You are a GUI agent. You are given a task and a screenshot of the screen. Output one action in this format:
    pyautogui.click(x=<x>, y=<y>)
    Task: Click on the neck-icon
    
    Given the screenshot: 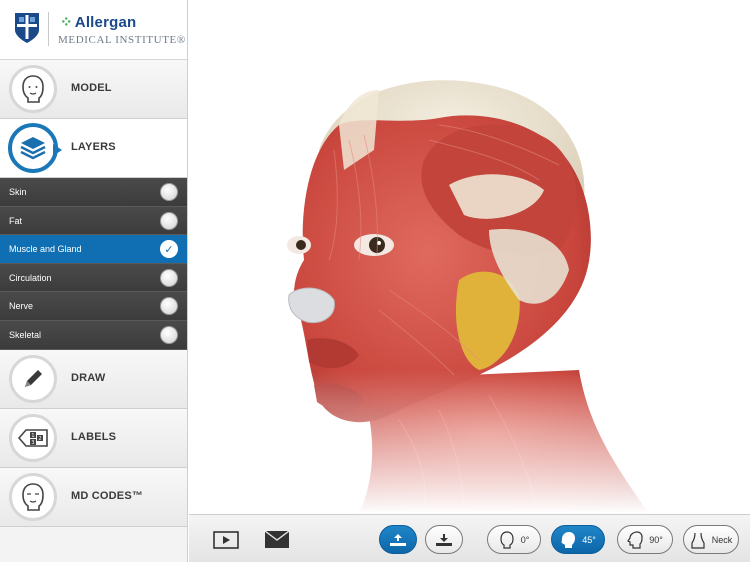 What is the action you would take?
    pyautogui.click(x=698, y=540)
    